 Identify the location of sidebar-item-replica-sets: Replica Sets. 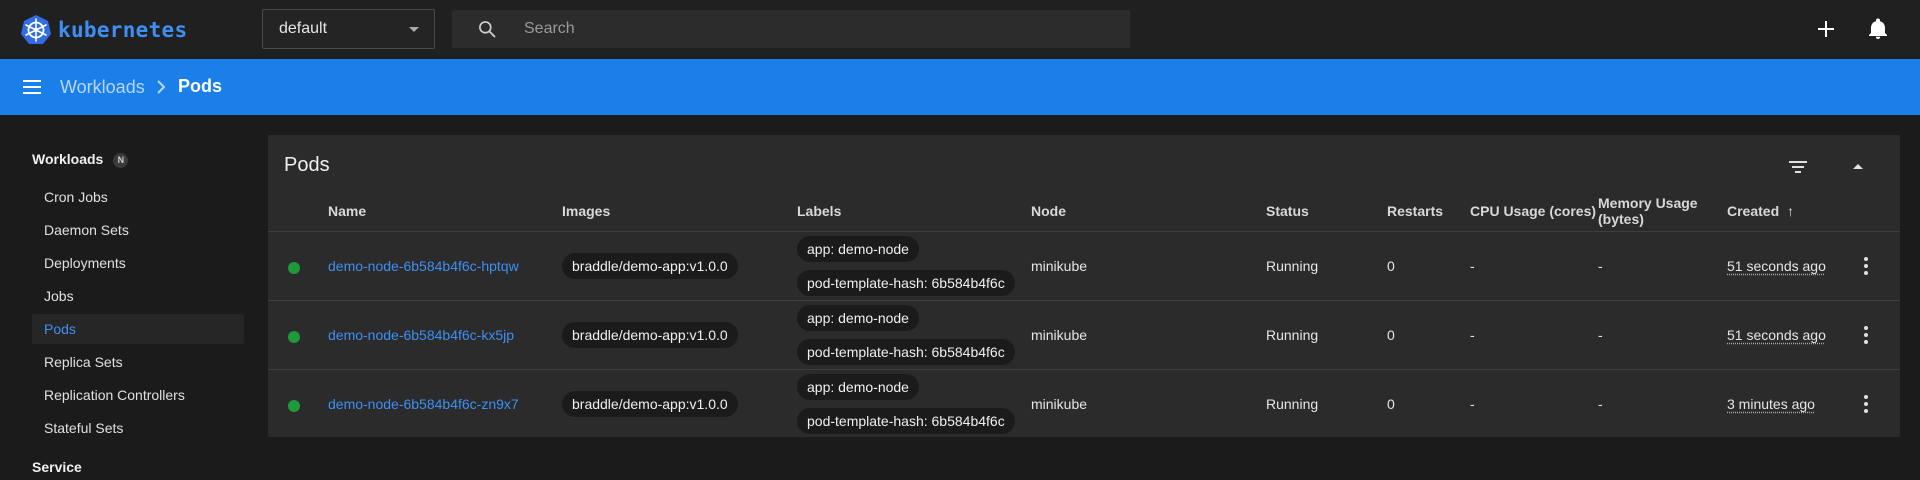
(138, 362).